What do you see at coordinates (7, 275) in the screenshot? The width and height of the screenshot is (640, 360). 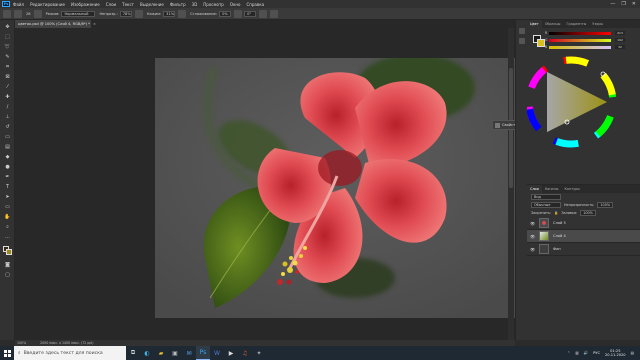 I see `screen-mode-icon: ▢` at bounding box center [7, 275].